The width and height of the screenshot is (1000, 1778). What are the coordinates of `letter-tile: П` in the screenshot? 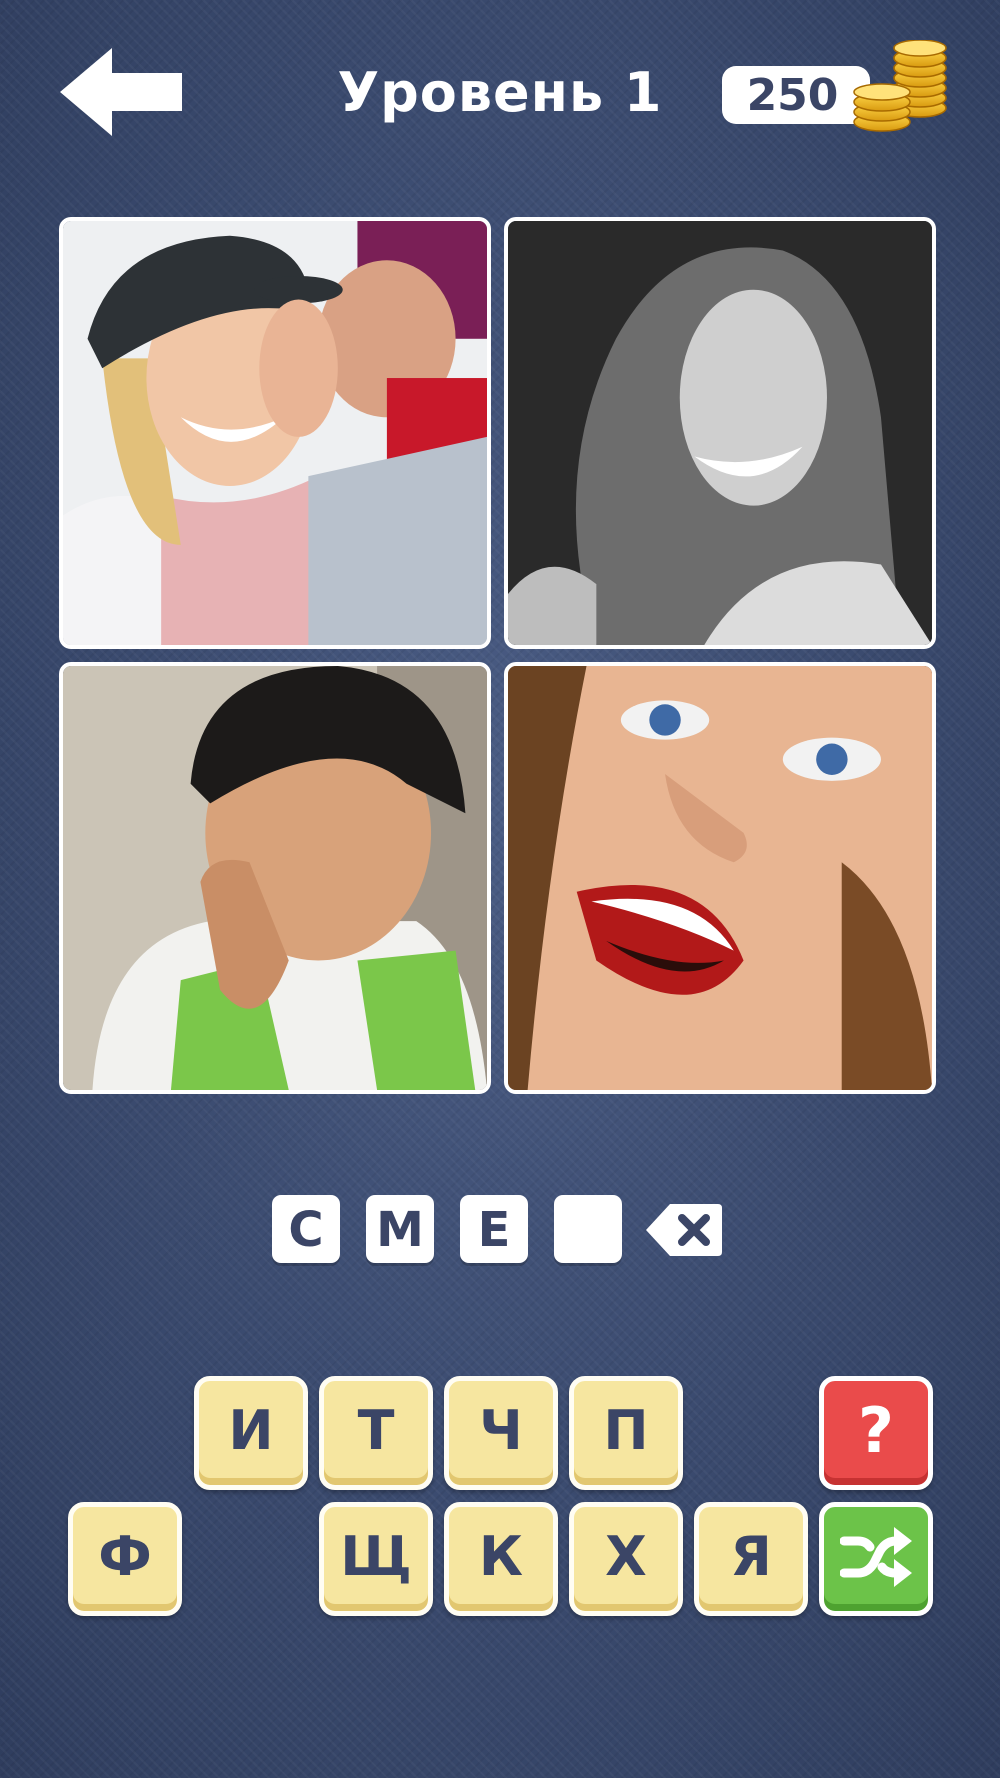 It's located at (626, 1433).